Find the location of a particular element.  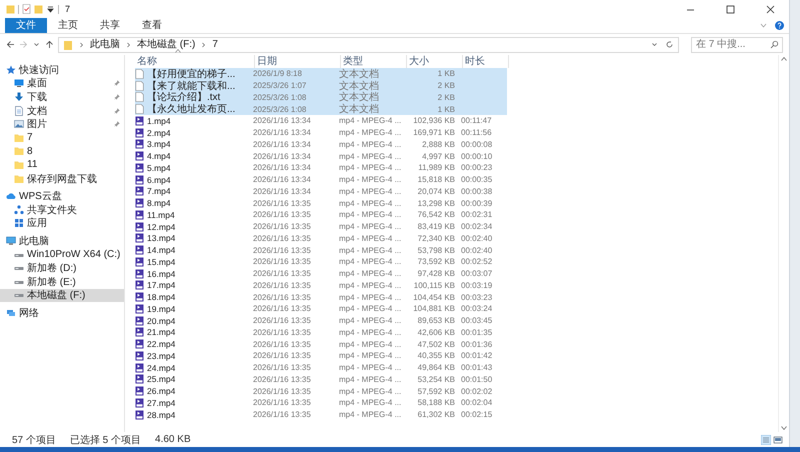

file-row: 6.mp4 2026/1/16 13:34 mp4 - MPEG-4 ... 15,818 KB 00:00:35 is located at coordinates (321, 180).